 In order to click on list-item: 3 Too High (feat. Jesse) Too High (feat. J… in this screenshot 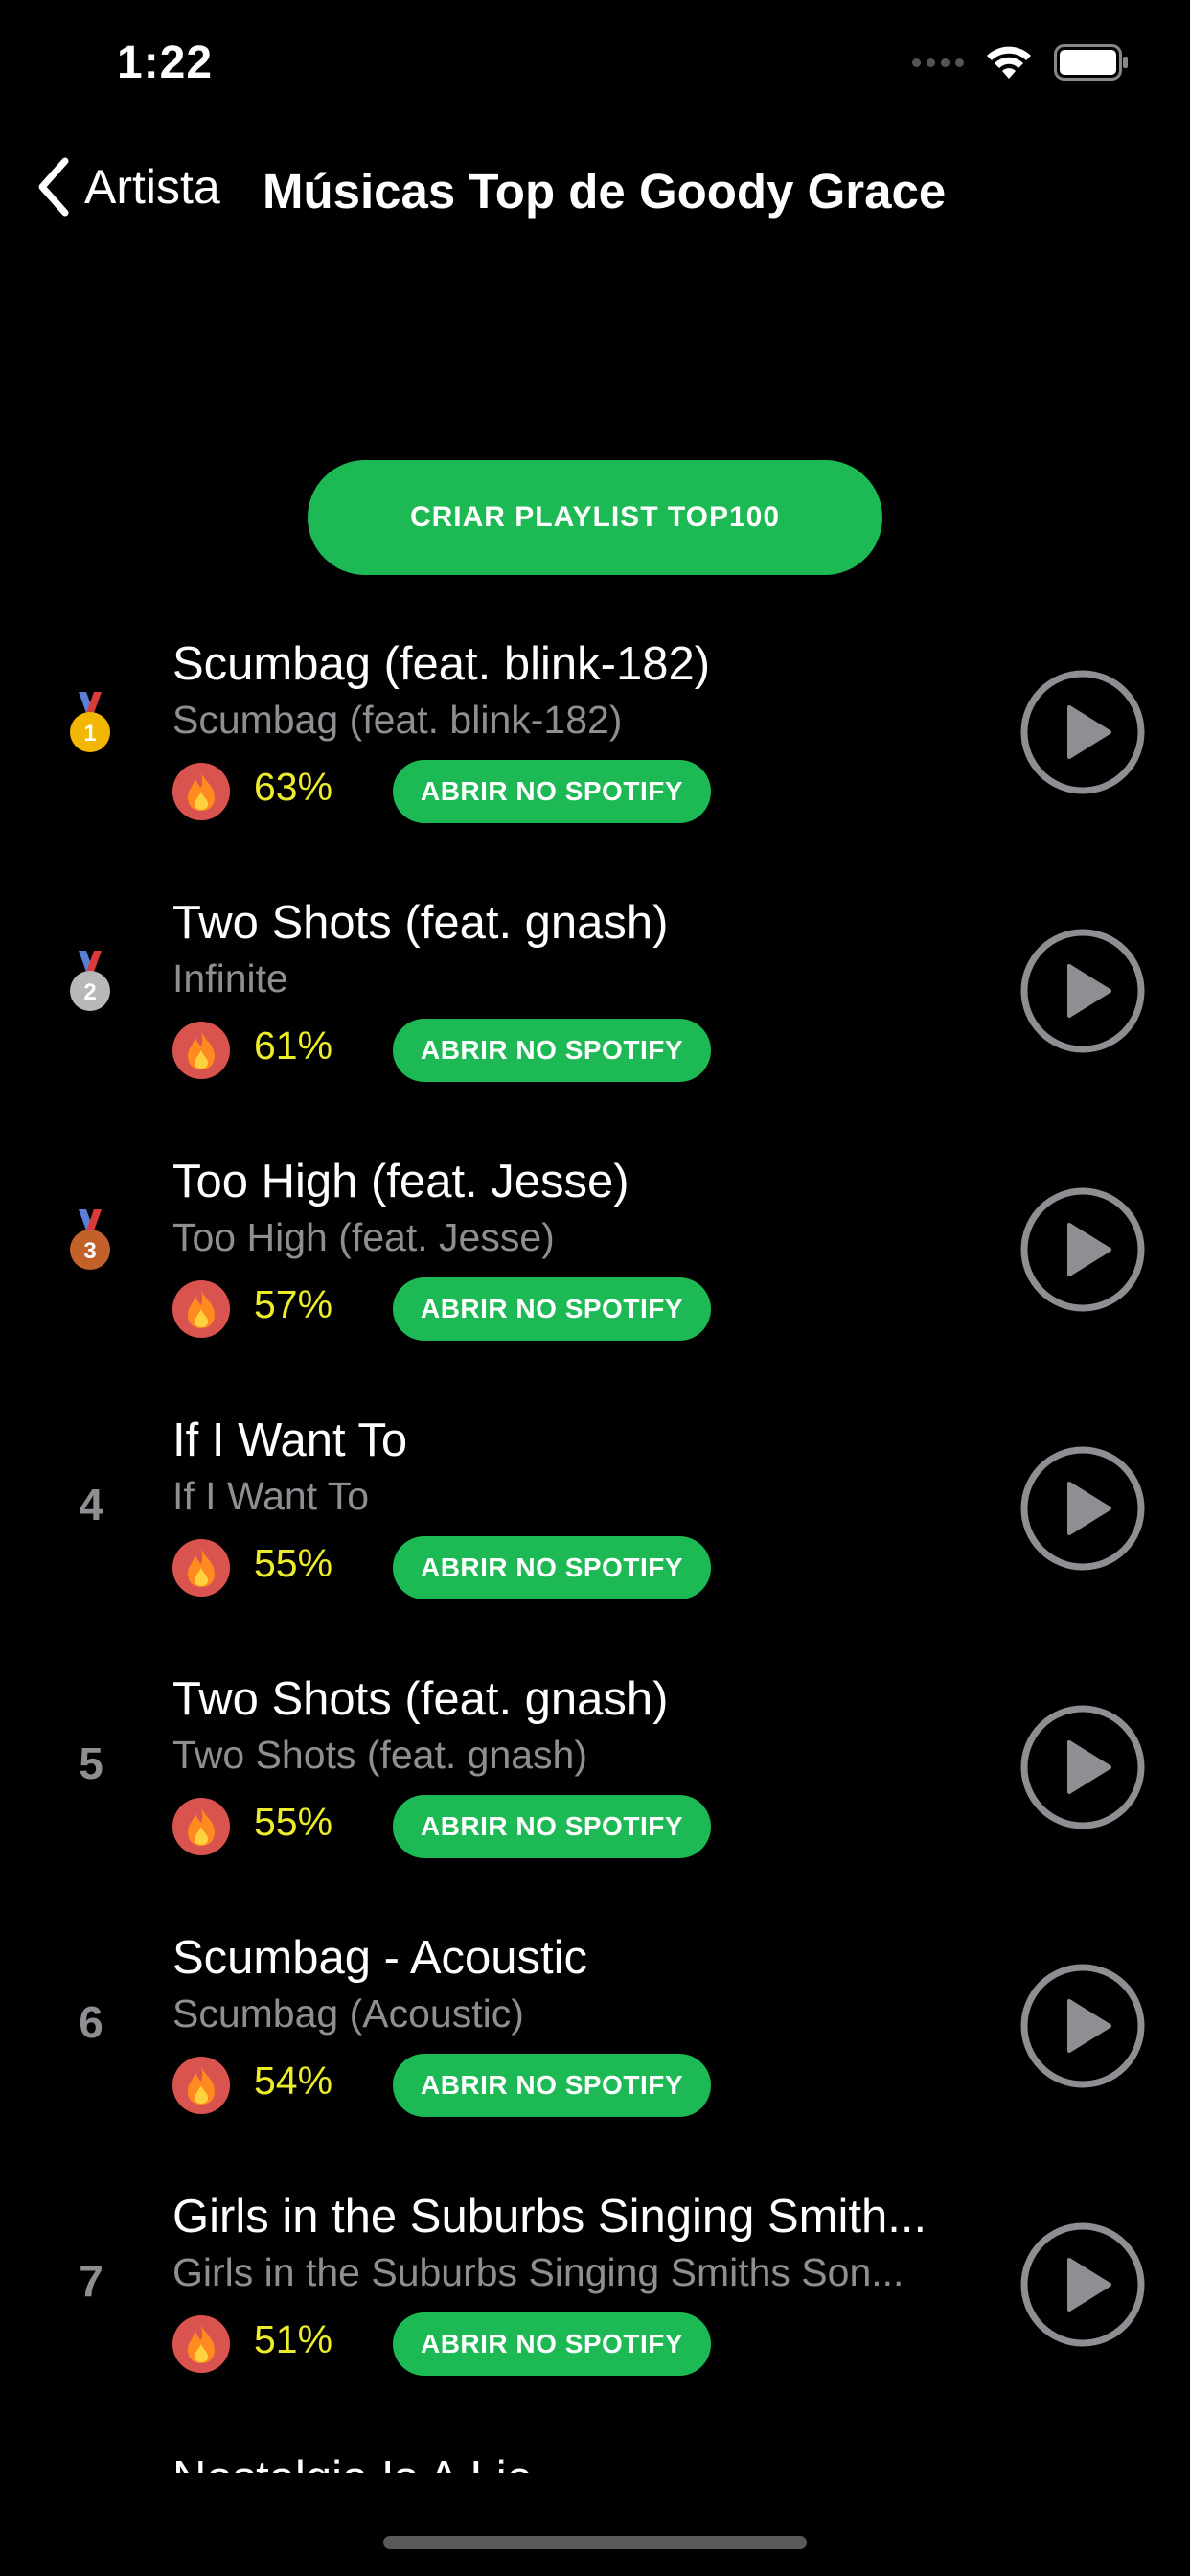, I will do `click(595, 1279)`.